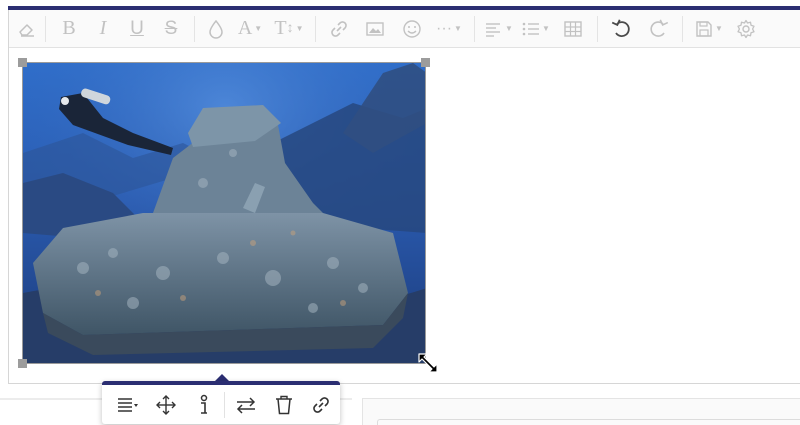  What do you see at coordinates (588, 422) in the screenshot?
I see `secondary-panel-inner` at bounding box center [588, 422].